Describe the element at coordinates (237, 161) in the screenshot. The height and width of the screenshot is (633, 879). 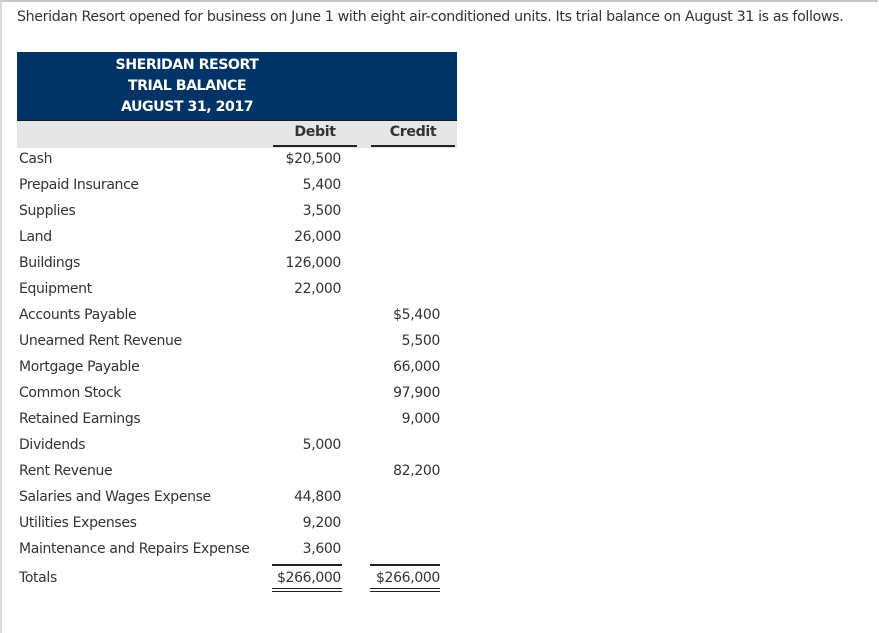
I see `account-row: Cash $20,500` at that location.